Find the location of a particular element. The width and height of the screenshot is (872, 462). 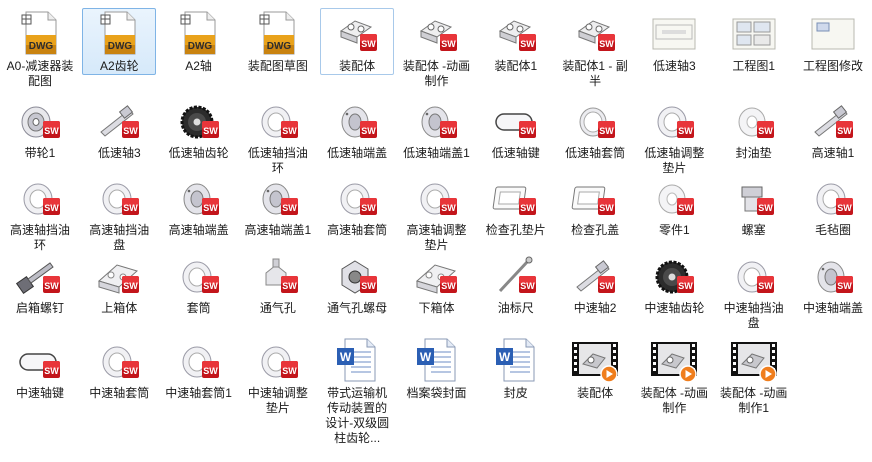

file-item: SW 装配体 is located at coordinates (357, 41).